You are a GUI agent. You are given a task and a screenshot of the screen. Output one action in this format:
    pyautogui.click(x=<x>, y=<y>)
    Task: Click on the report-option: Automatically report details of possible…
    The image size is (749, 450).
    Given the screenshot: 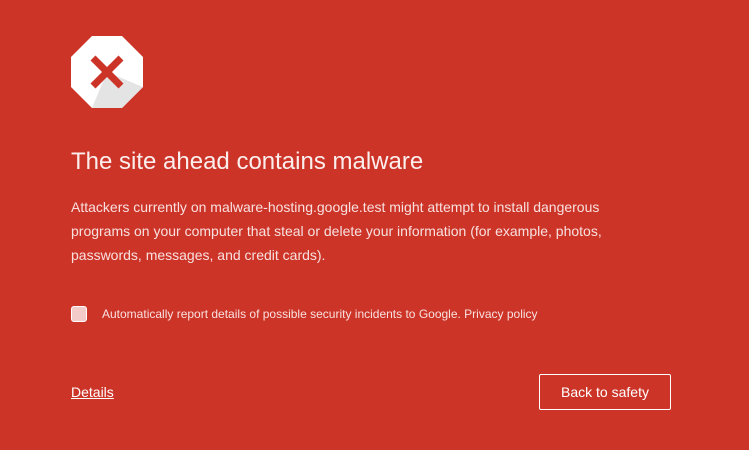 What is the action you would take?
    pyautogui.click(x=371, y=314)
    